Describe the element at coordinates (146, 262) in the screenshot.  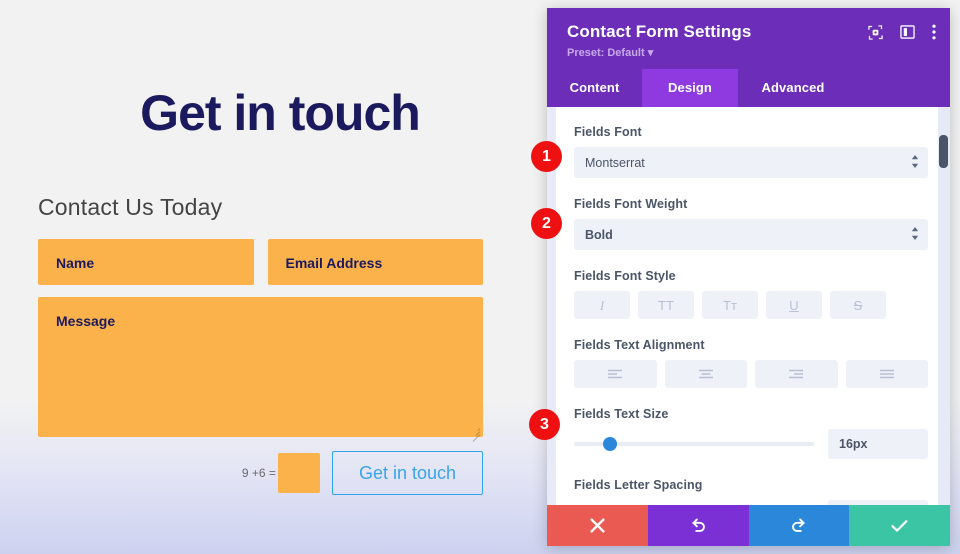
I see `name-field: Name` at that location.